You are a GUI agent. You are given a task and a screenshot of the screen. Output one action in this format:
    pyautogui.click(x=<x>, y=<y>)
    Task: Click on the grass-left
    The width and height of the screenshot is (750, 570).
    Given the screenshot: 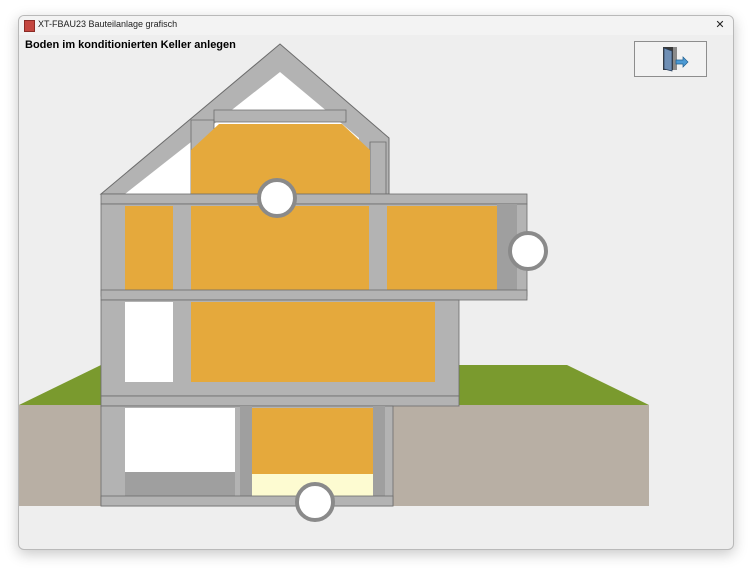 What is the action you would take?
    pyautogui.click(x=60, y=385)
    